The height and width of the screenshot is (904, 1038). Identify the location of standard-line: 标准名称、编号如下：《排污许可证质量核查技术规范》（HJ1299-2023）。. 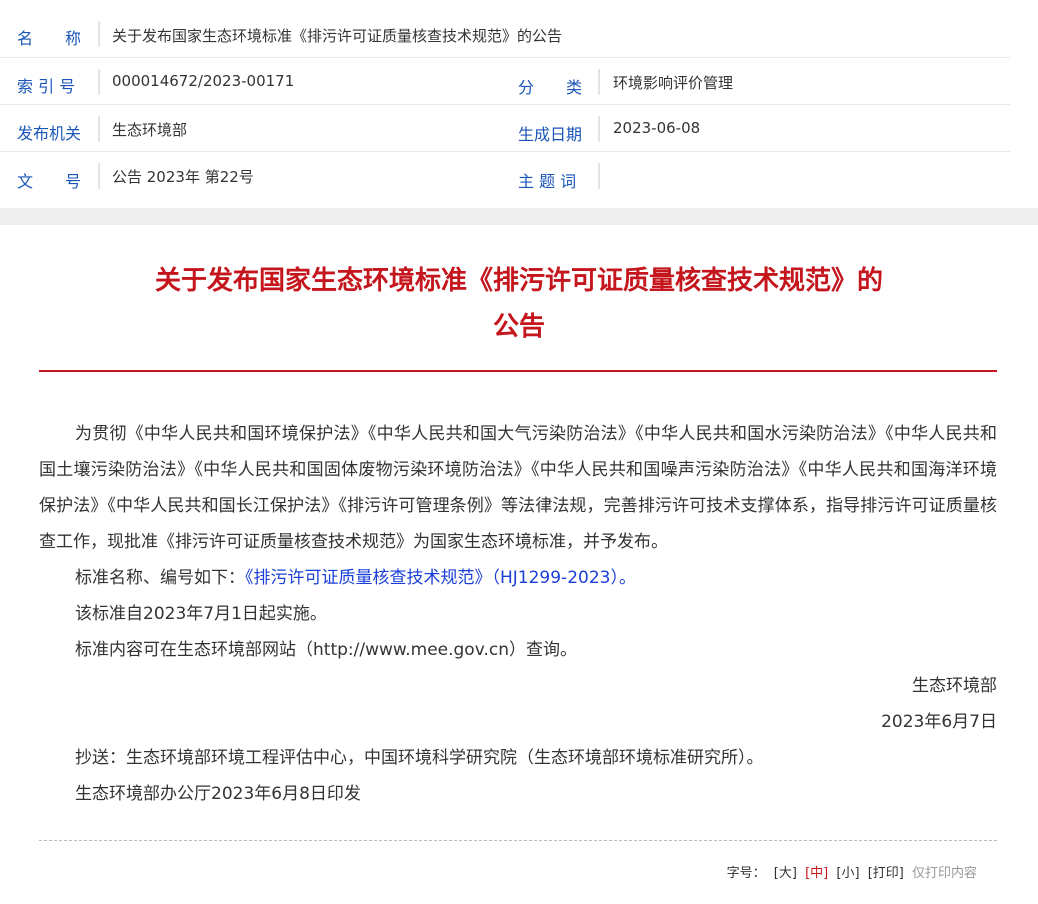
(355, 578).